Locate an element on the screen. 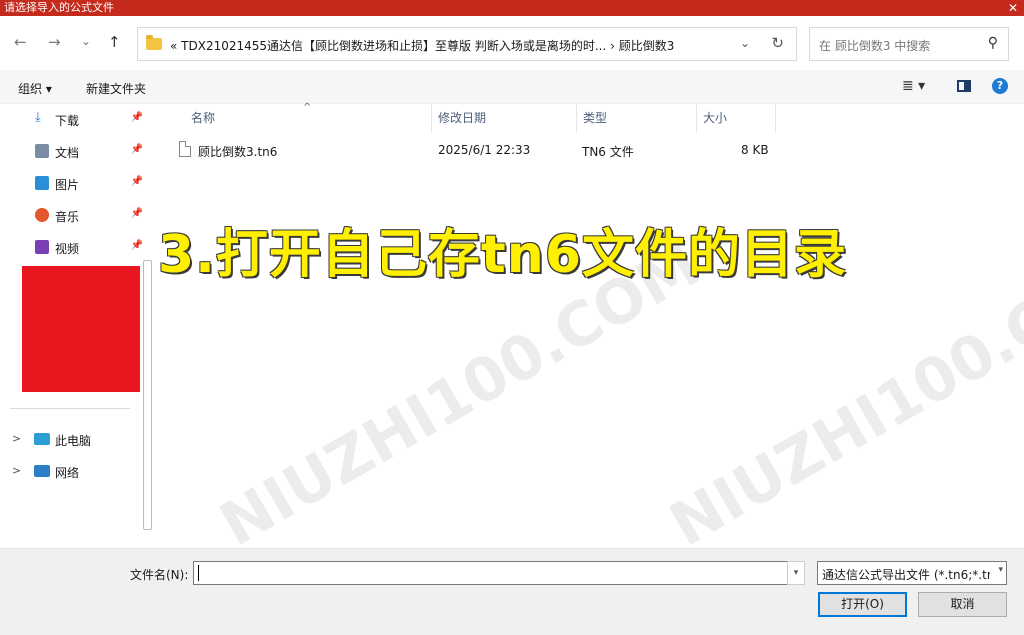 The image size is (1024, 635). filetype-value: 通达信公式导出文件 (*.tn6;*.tn is located at coordinates (906, 574).